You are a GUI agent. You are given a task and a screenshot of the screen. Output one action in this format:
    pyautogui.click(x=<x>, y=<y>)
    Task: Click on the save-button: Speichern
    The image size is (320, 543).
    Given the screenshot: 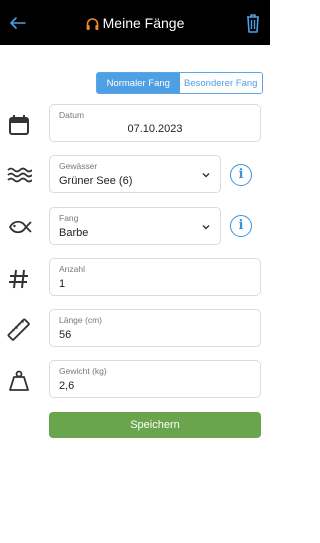 What is the action you would take?
    pyautogui.click(x=155, y=425)
    